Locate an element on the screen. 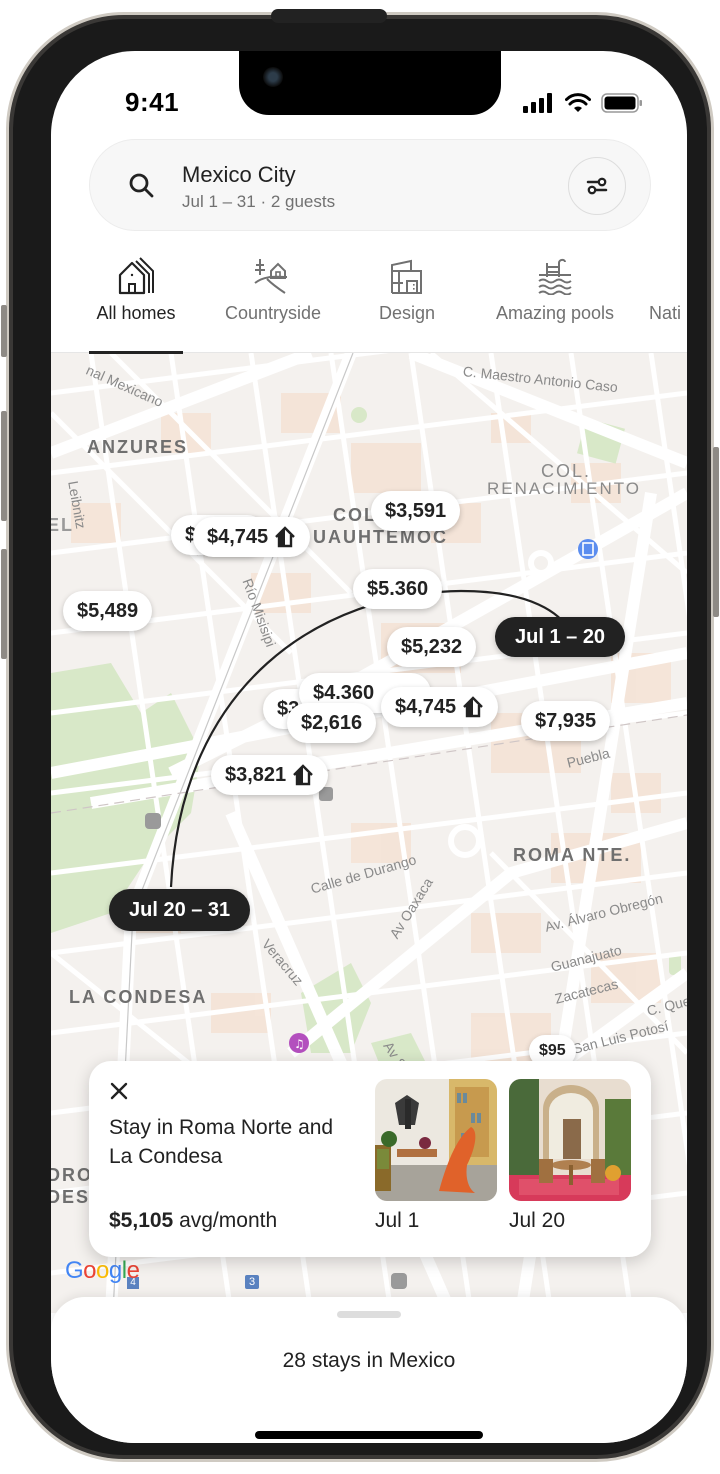 This screenshot has width=720, height=1474. price-pin-label: $3,591 is located at coordinates (416, 510).